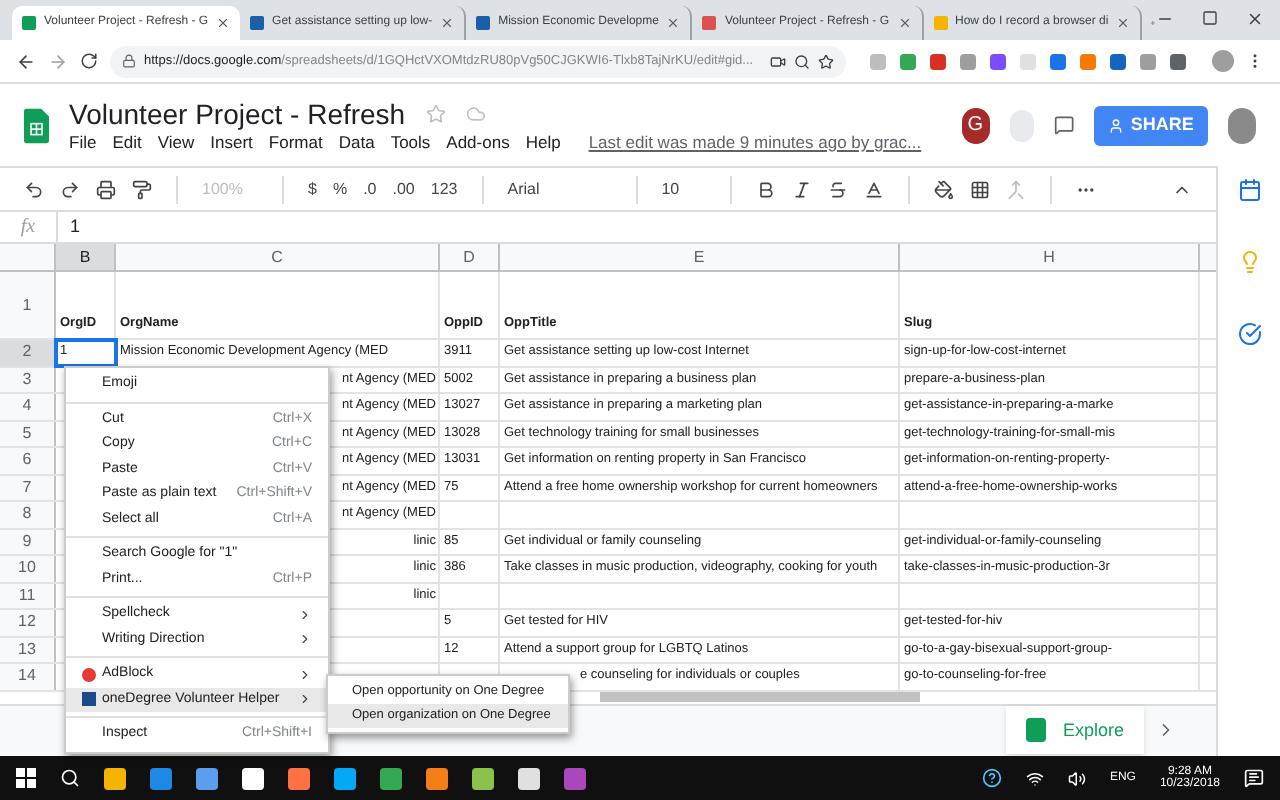 The image size is (1280, 800). I want to click on undo-icon, so click(34, 189).